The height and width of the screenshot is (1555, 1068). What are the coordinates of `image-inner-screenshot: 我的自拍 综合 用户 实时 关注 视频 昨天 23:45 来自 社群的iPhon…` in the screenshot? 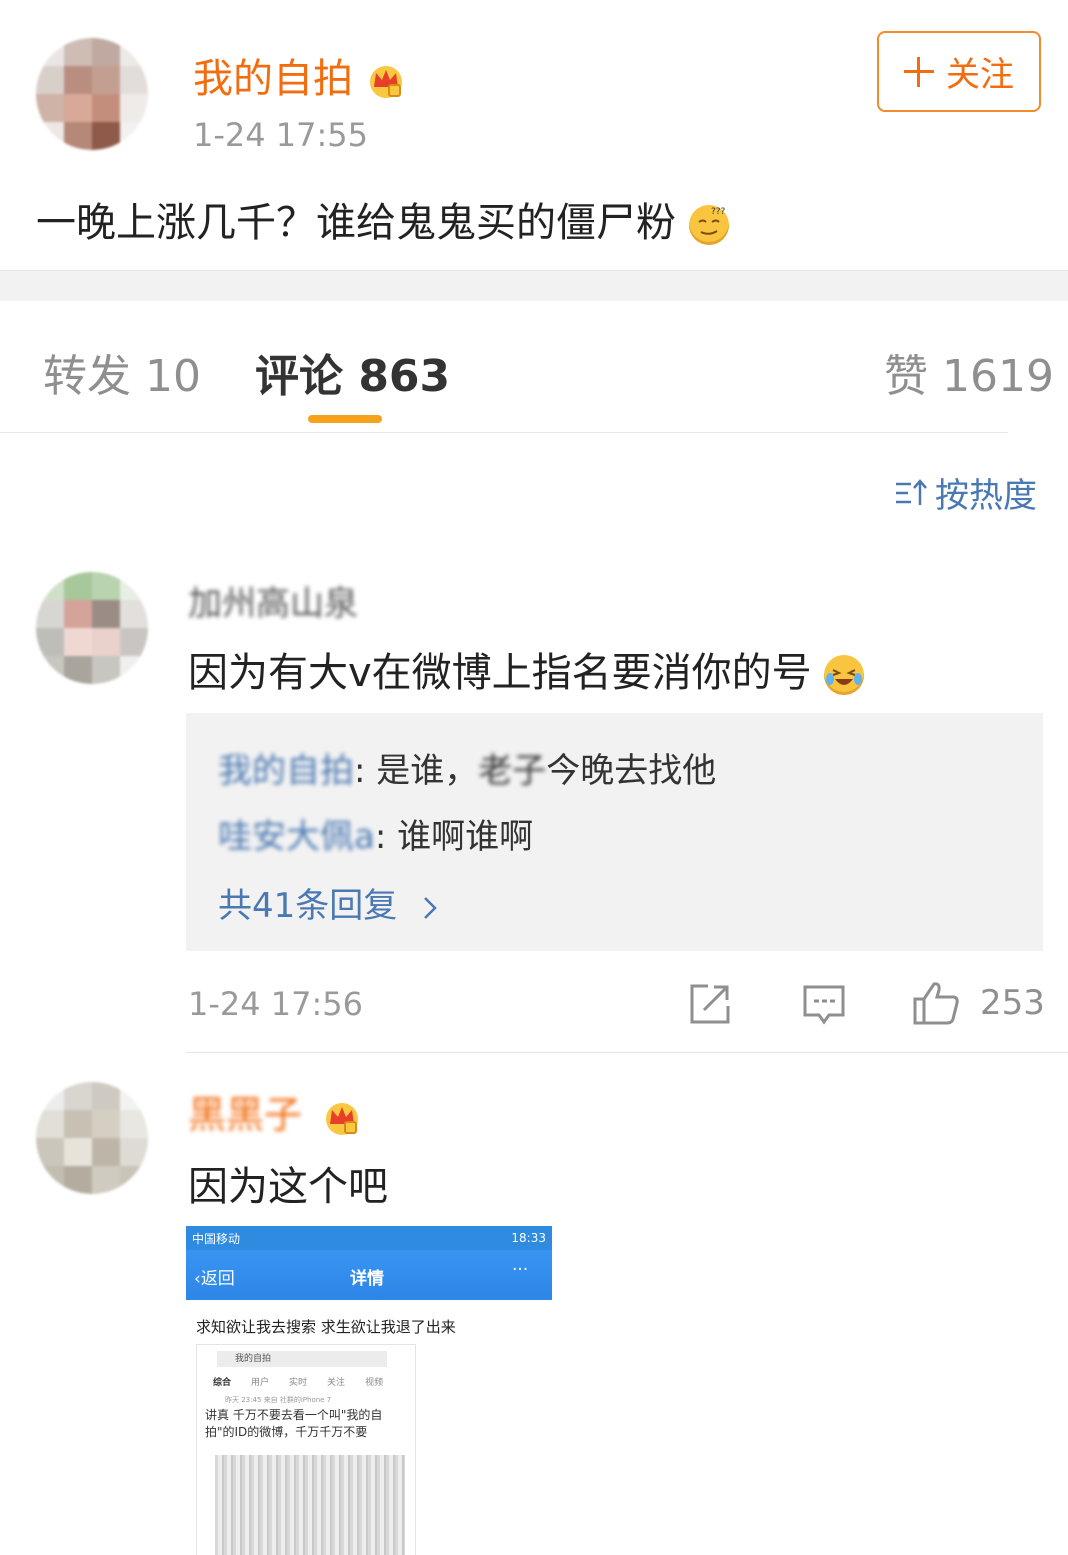 It's located at (306, 1449).